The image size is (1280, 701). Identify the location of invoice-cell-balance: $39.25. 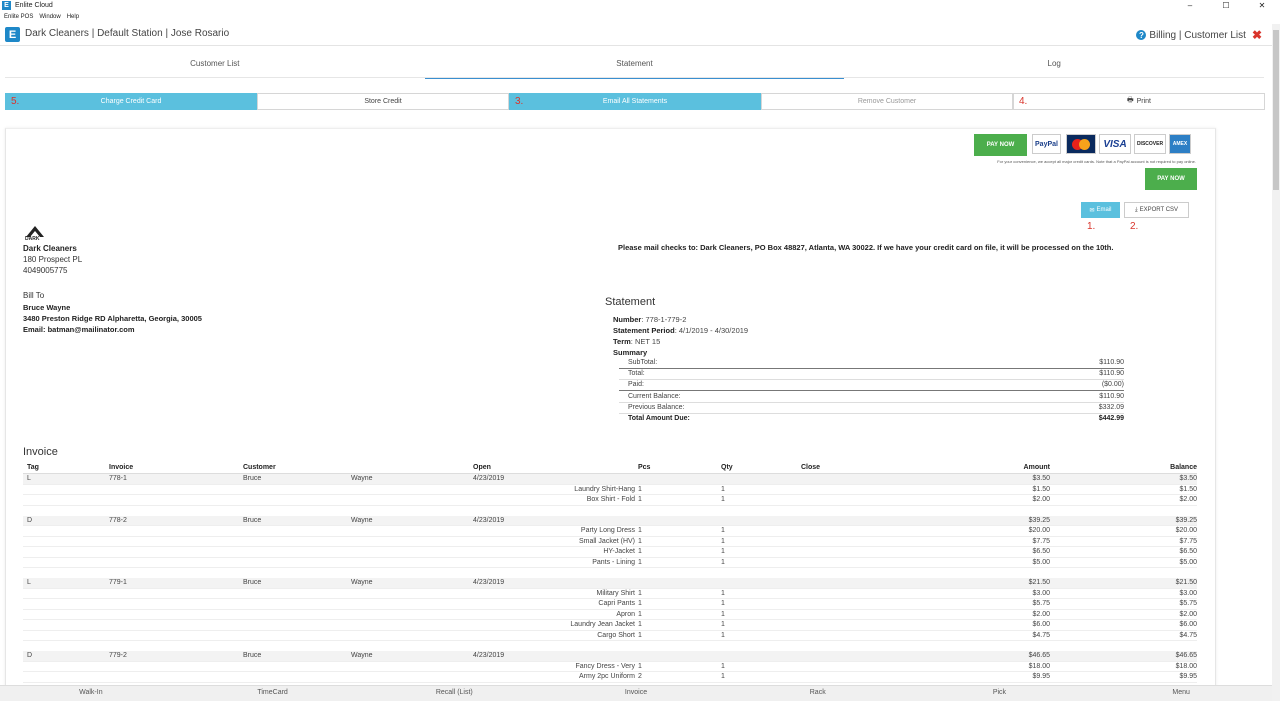
(1186, 520).